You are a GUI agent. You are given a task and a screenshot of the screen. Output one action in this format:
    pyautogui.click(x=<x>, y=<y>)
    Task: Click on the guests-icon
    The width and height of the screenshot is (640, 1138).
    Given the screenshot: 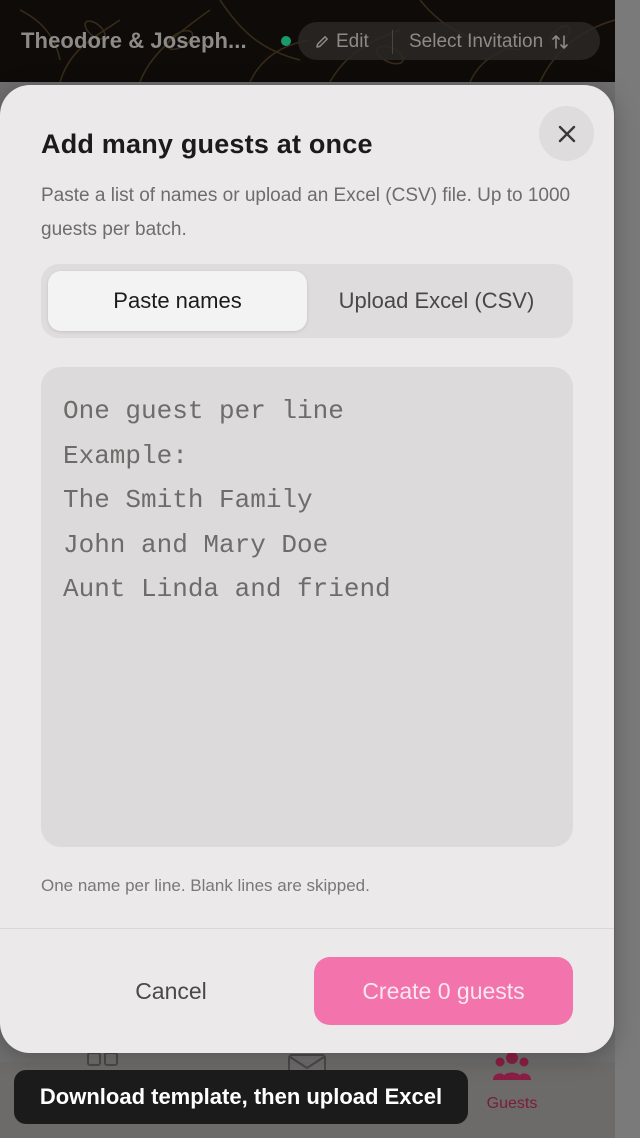 What is the action you would take?
    pyautogui.click(x=512, y=1066)
    